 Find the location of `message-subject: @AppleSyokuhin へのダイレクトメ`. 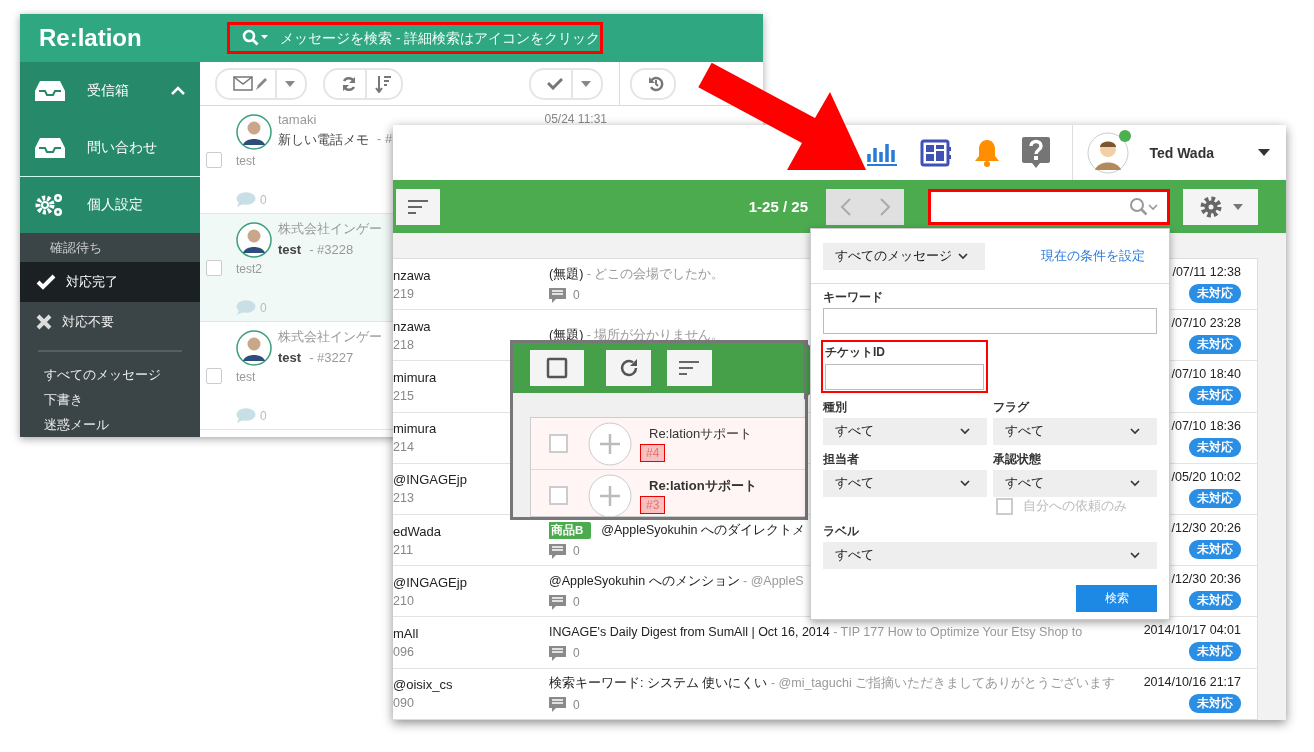

message-subject: @AppleSyokuhin へのダイレクトメ is located at coordinates (703, 530).